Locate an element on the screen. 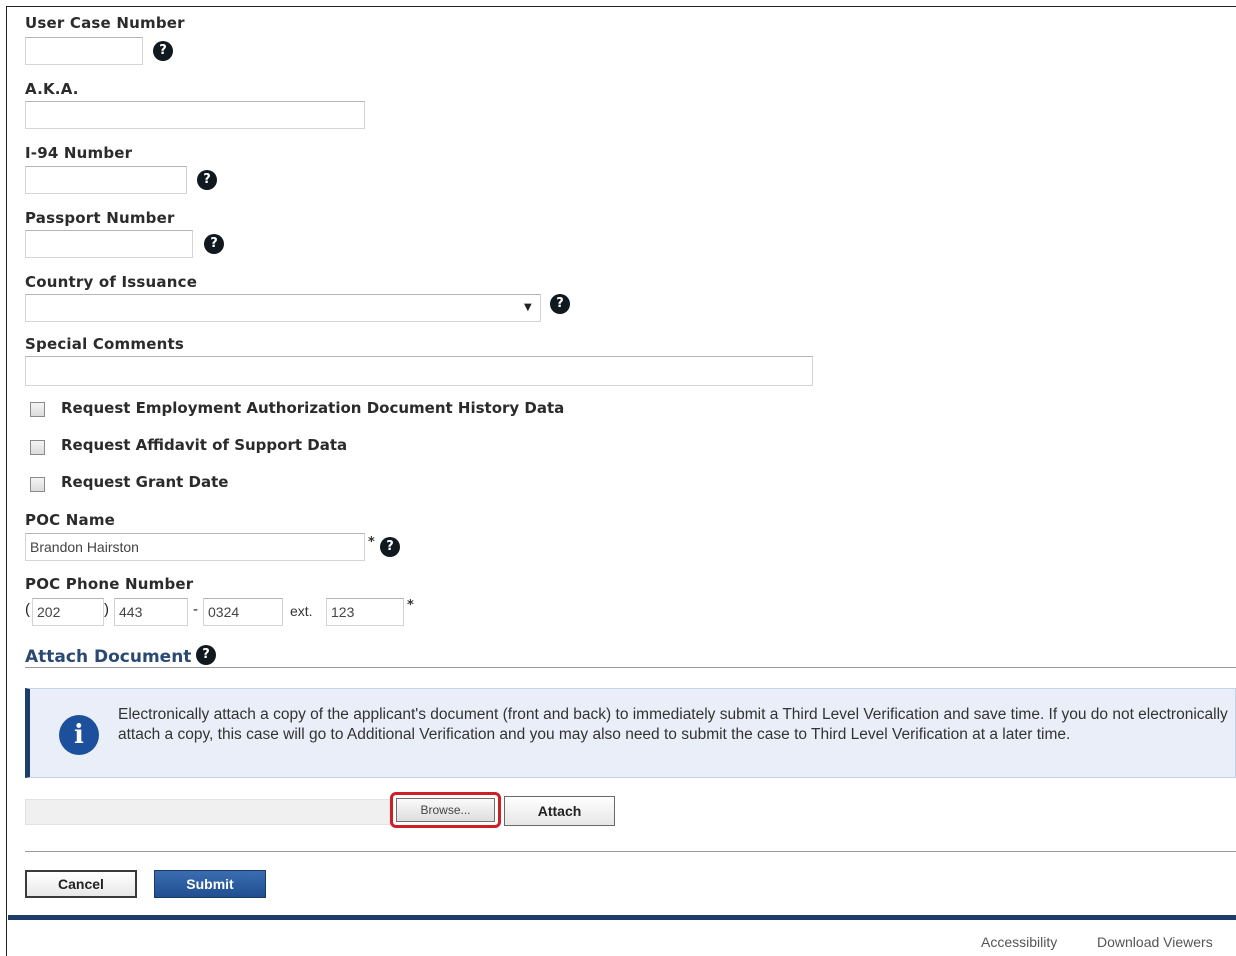  footer-link-accessibility: Accessibility is located at coordinates (1019, 942).